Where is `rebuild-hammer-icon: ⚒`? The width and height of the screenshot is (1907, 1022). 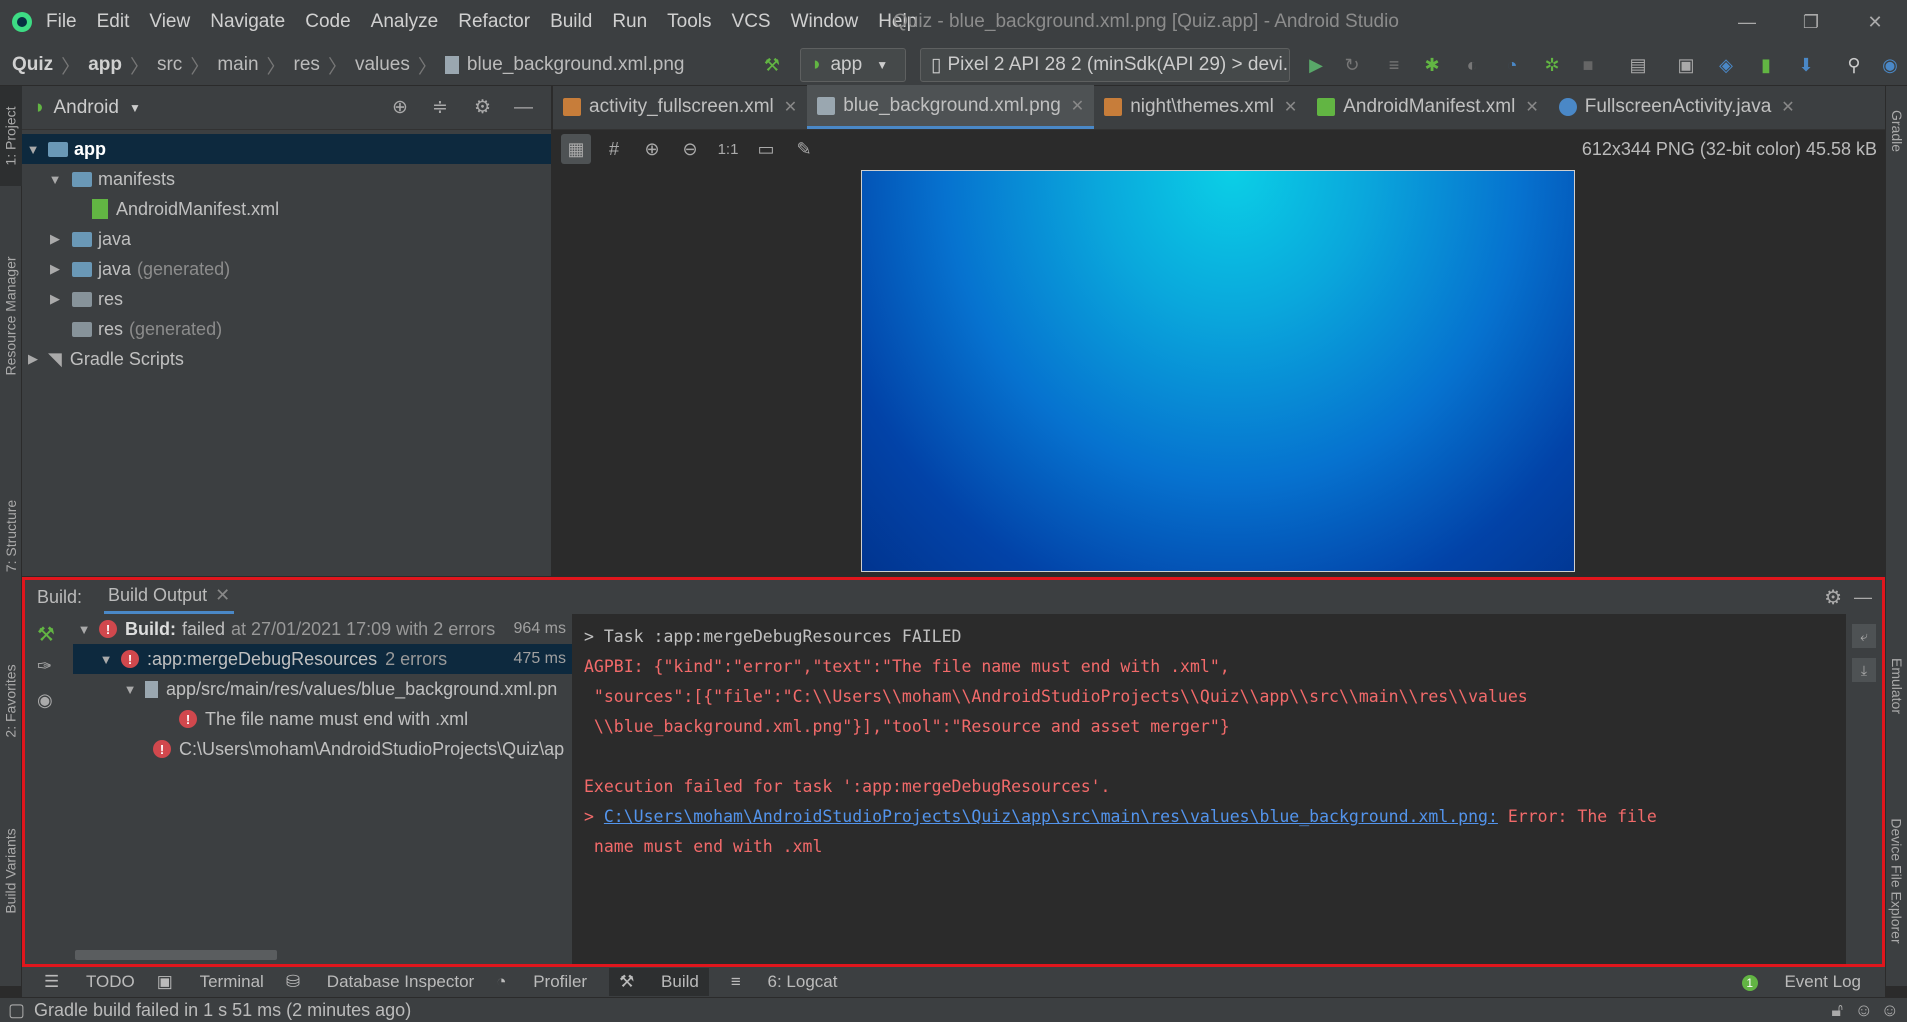
rebuild-hammer-icon: ⚒ is located at coordinates (46, 634).